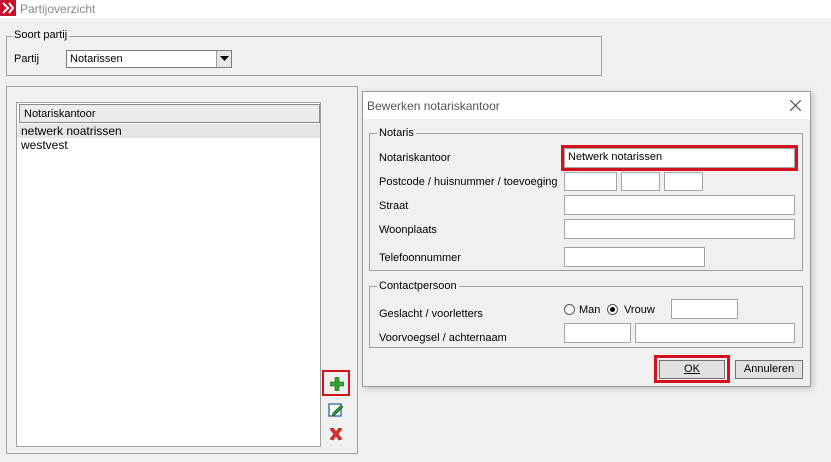 Image resolution: width=831 pixels, height=462 pixels. I want to click on edit-icon, so click(336, 410).